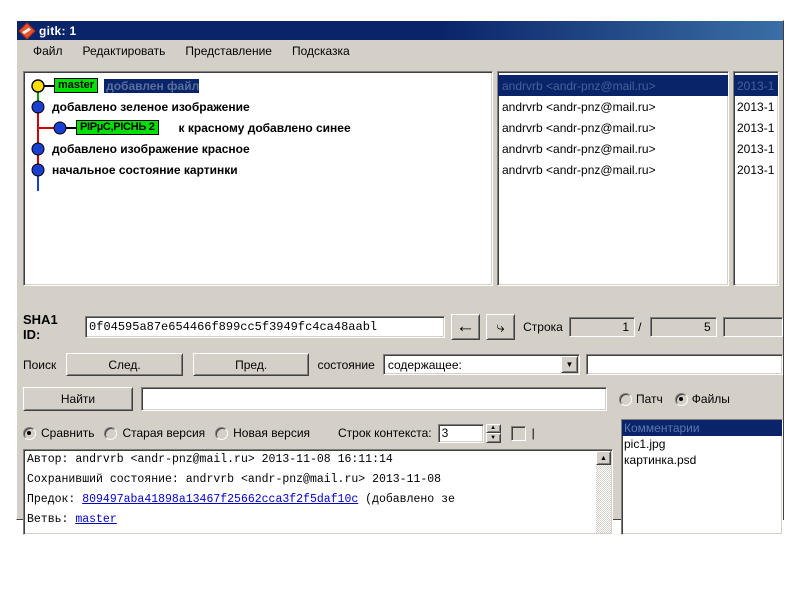 The height and width of the screenshot is (600, 800). What do you see at coordinates (272, 433) in the screenshot?
I see `radio-new-version-label: Новая версия` at bounding box center [272, 433].